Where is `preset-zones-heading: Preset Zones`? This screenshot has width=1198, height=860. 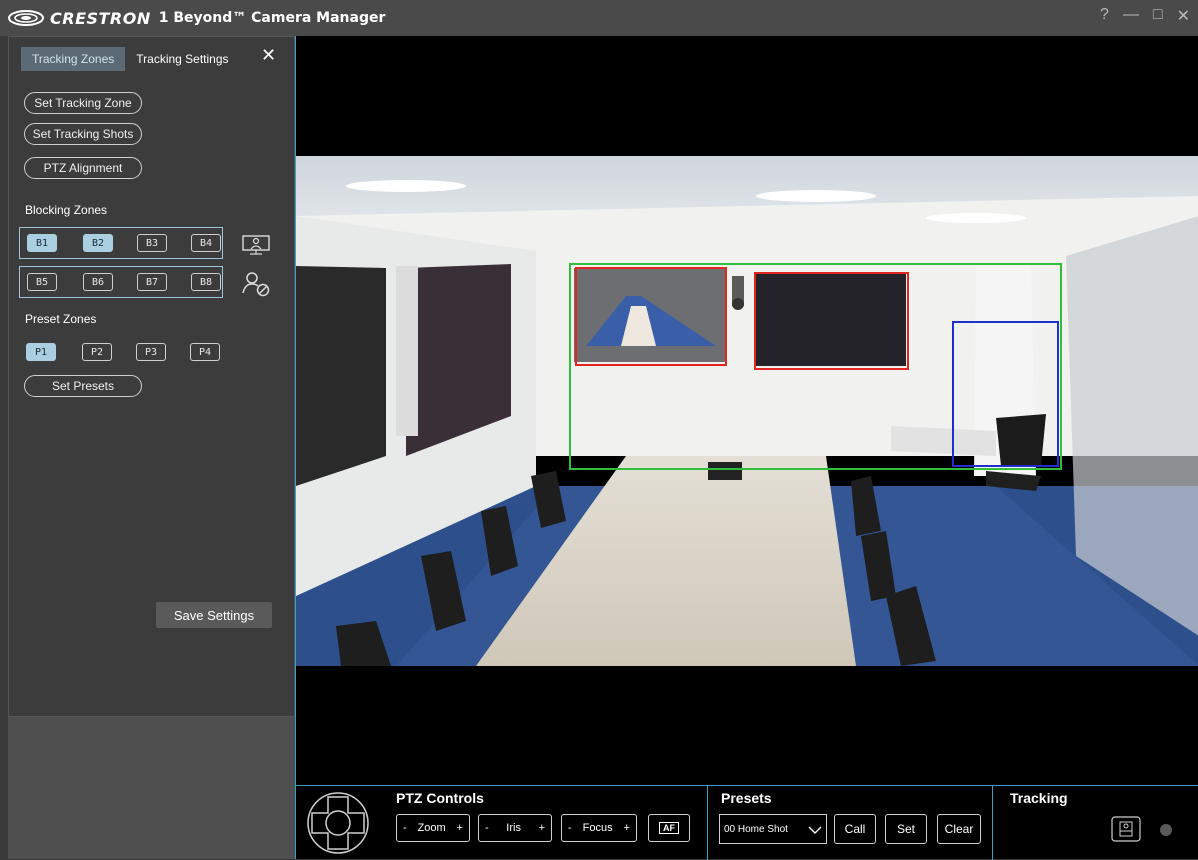 preset-zones-heading: Preset Zones is located at coordinates (61, 319).